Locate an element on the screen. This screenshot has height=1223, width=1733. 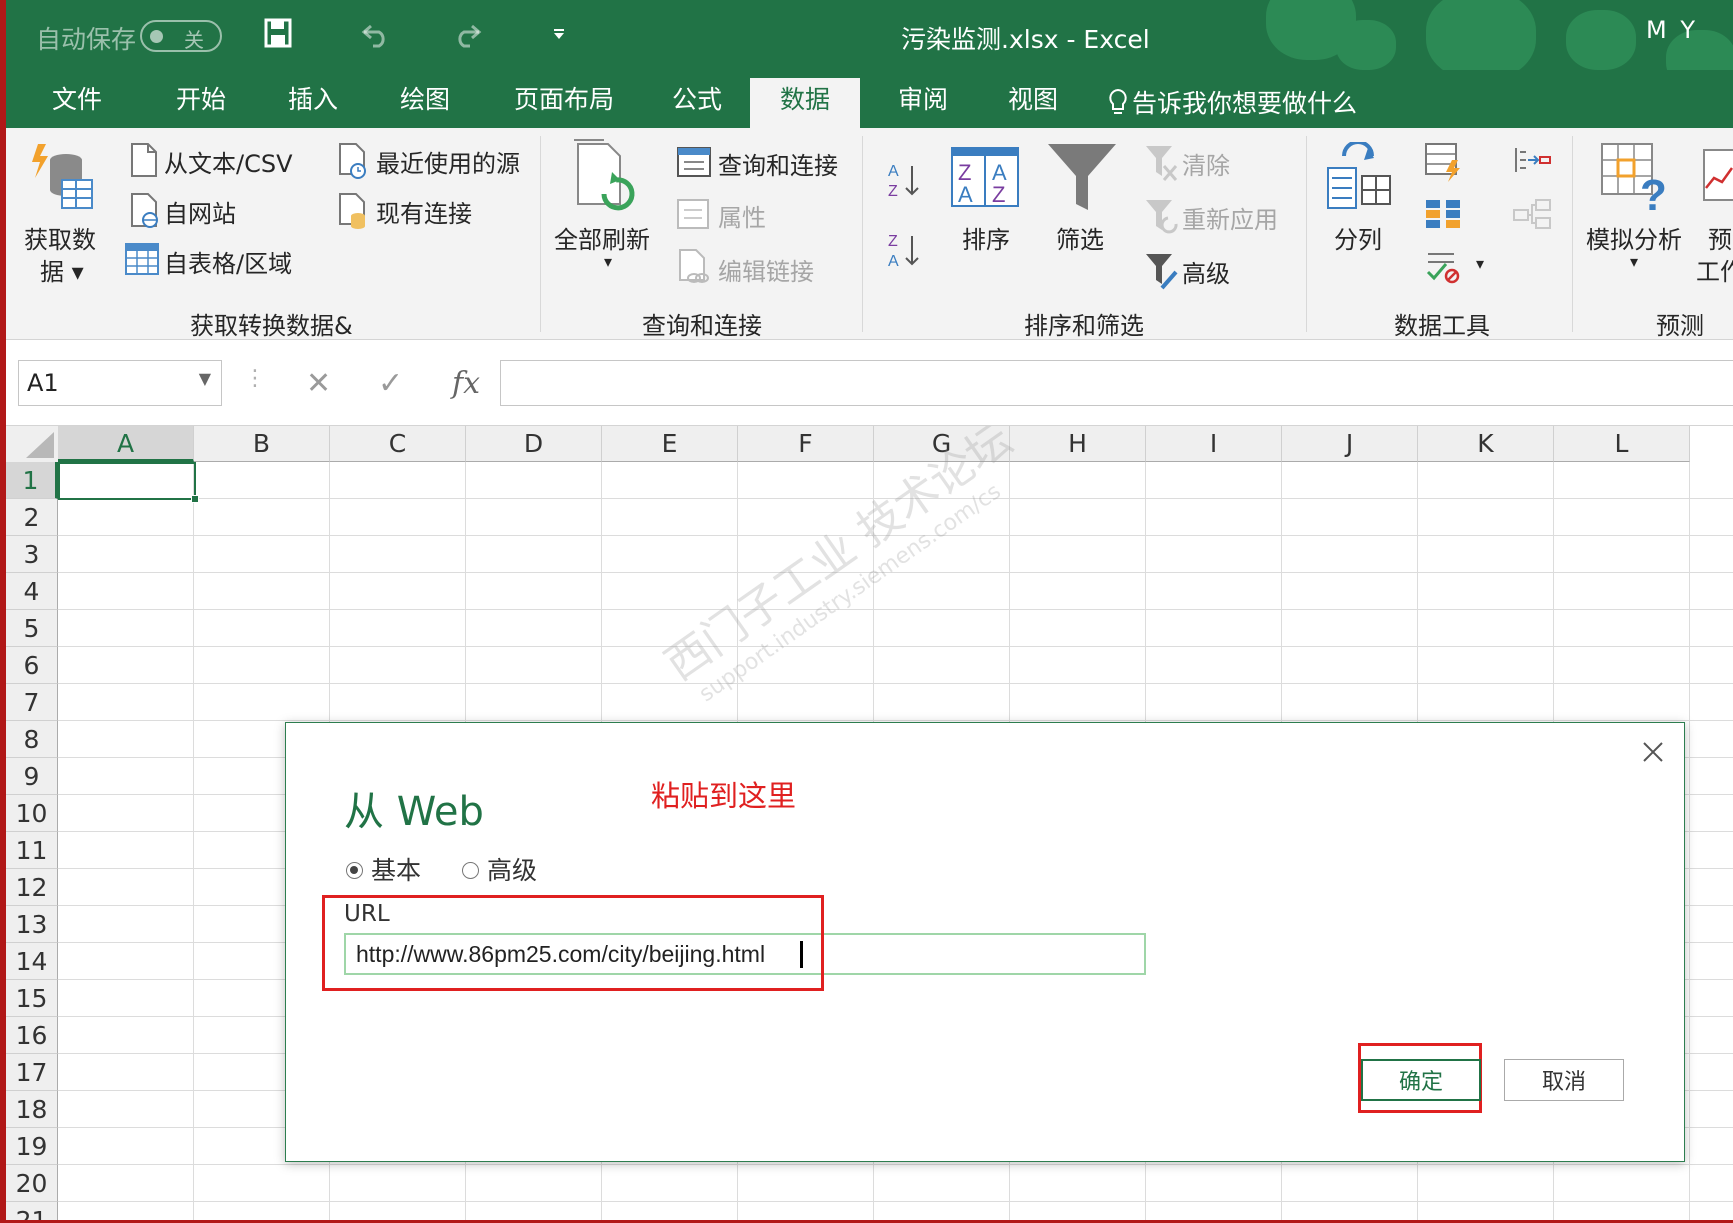
ribbon-tabs: 文件 开始 插入 绘图 页面布局 公式 数据 审阅 视图 告诉我你想要做什么 is located at coordinates (869, 99).